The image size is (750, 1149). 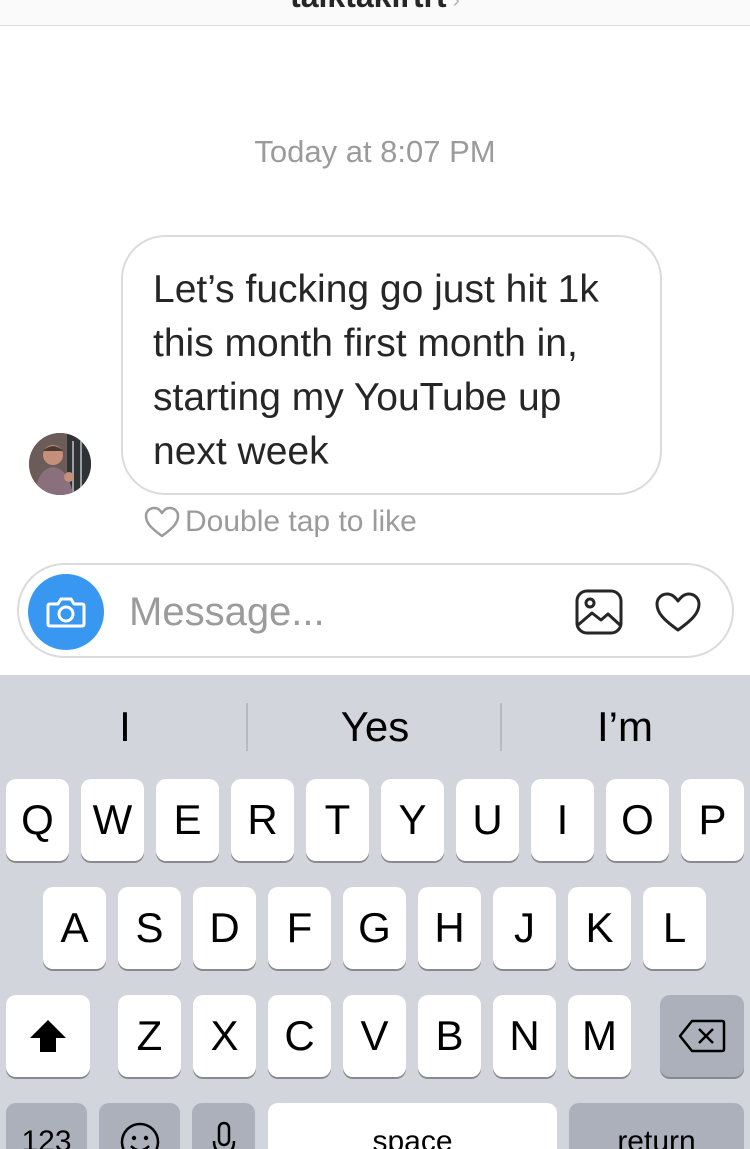 I want to click on key-t: T, so click(x=337, y=820).